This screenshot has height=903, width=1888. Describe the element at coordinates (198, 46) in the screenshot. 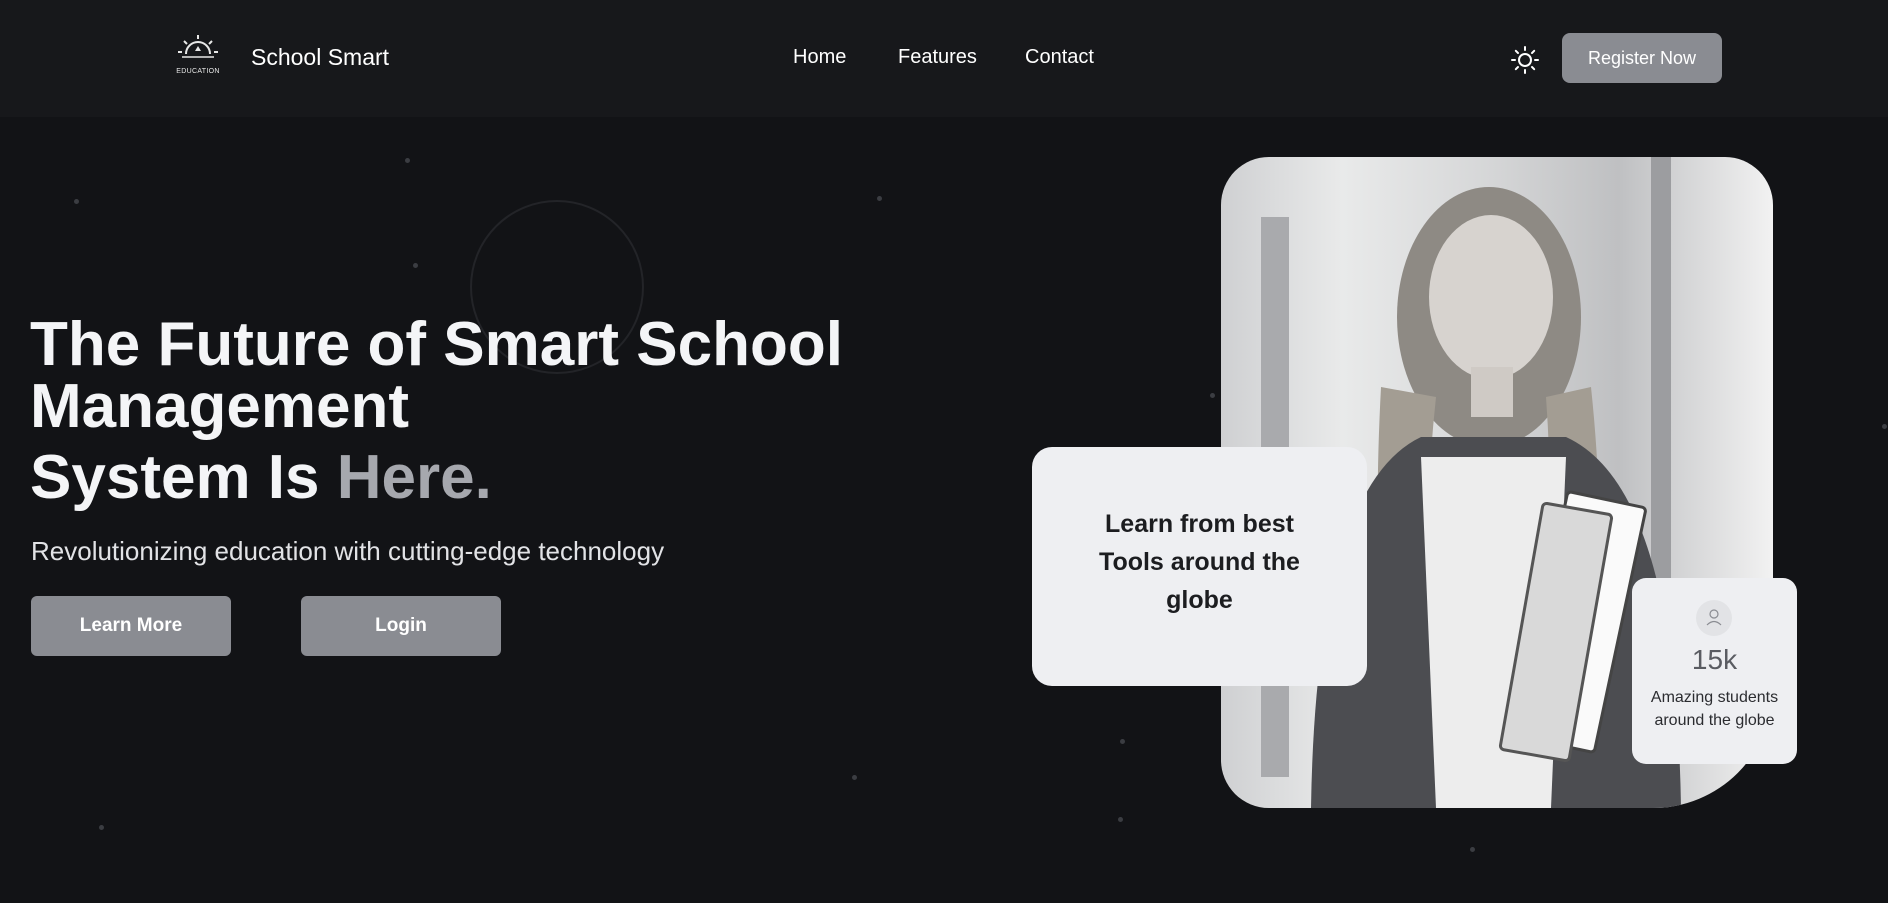

I see `sunrise-logo-icon` at that location.